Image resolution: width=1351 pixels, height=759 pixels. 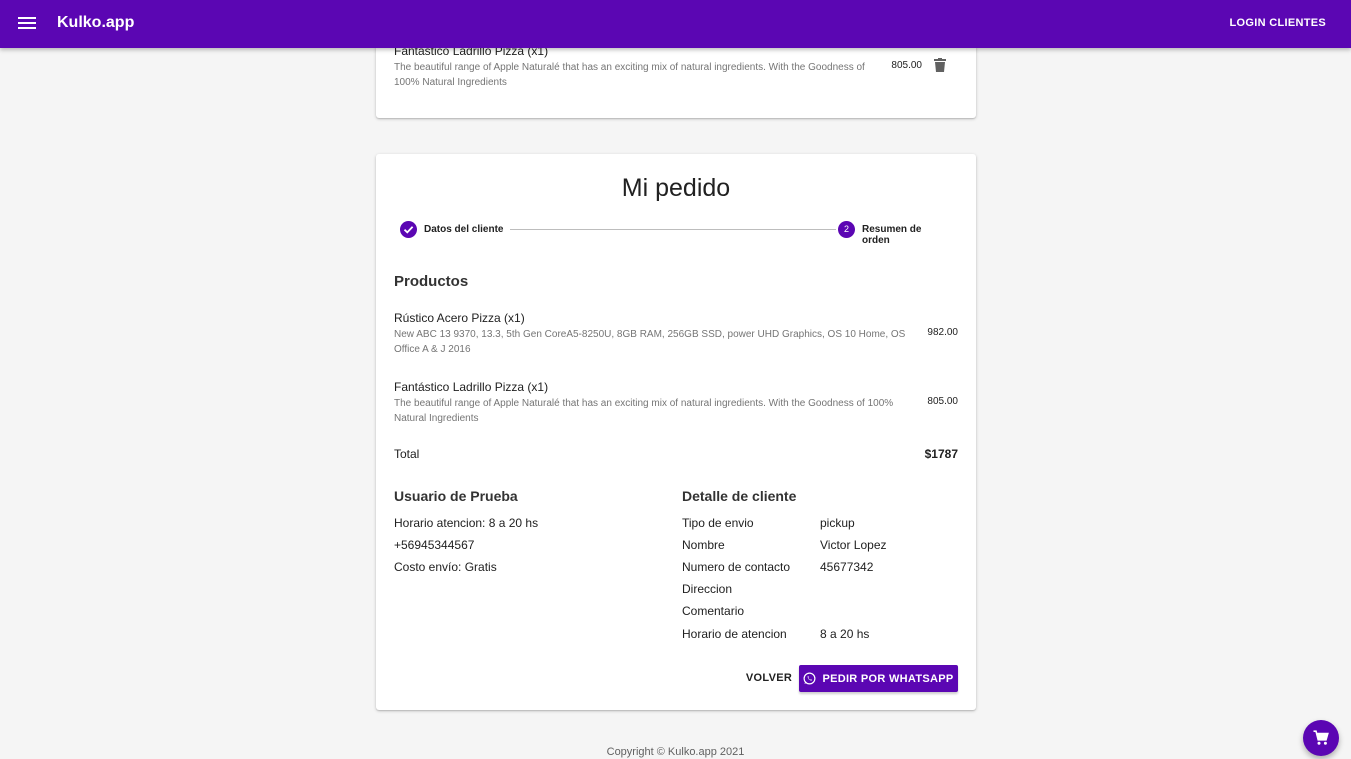 What do you see at coordinates (734, 634) in the screenshot?
I see `client-label: Horario de atencion` at bounding box center [734, 634].